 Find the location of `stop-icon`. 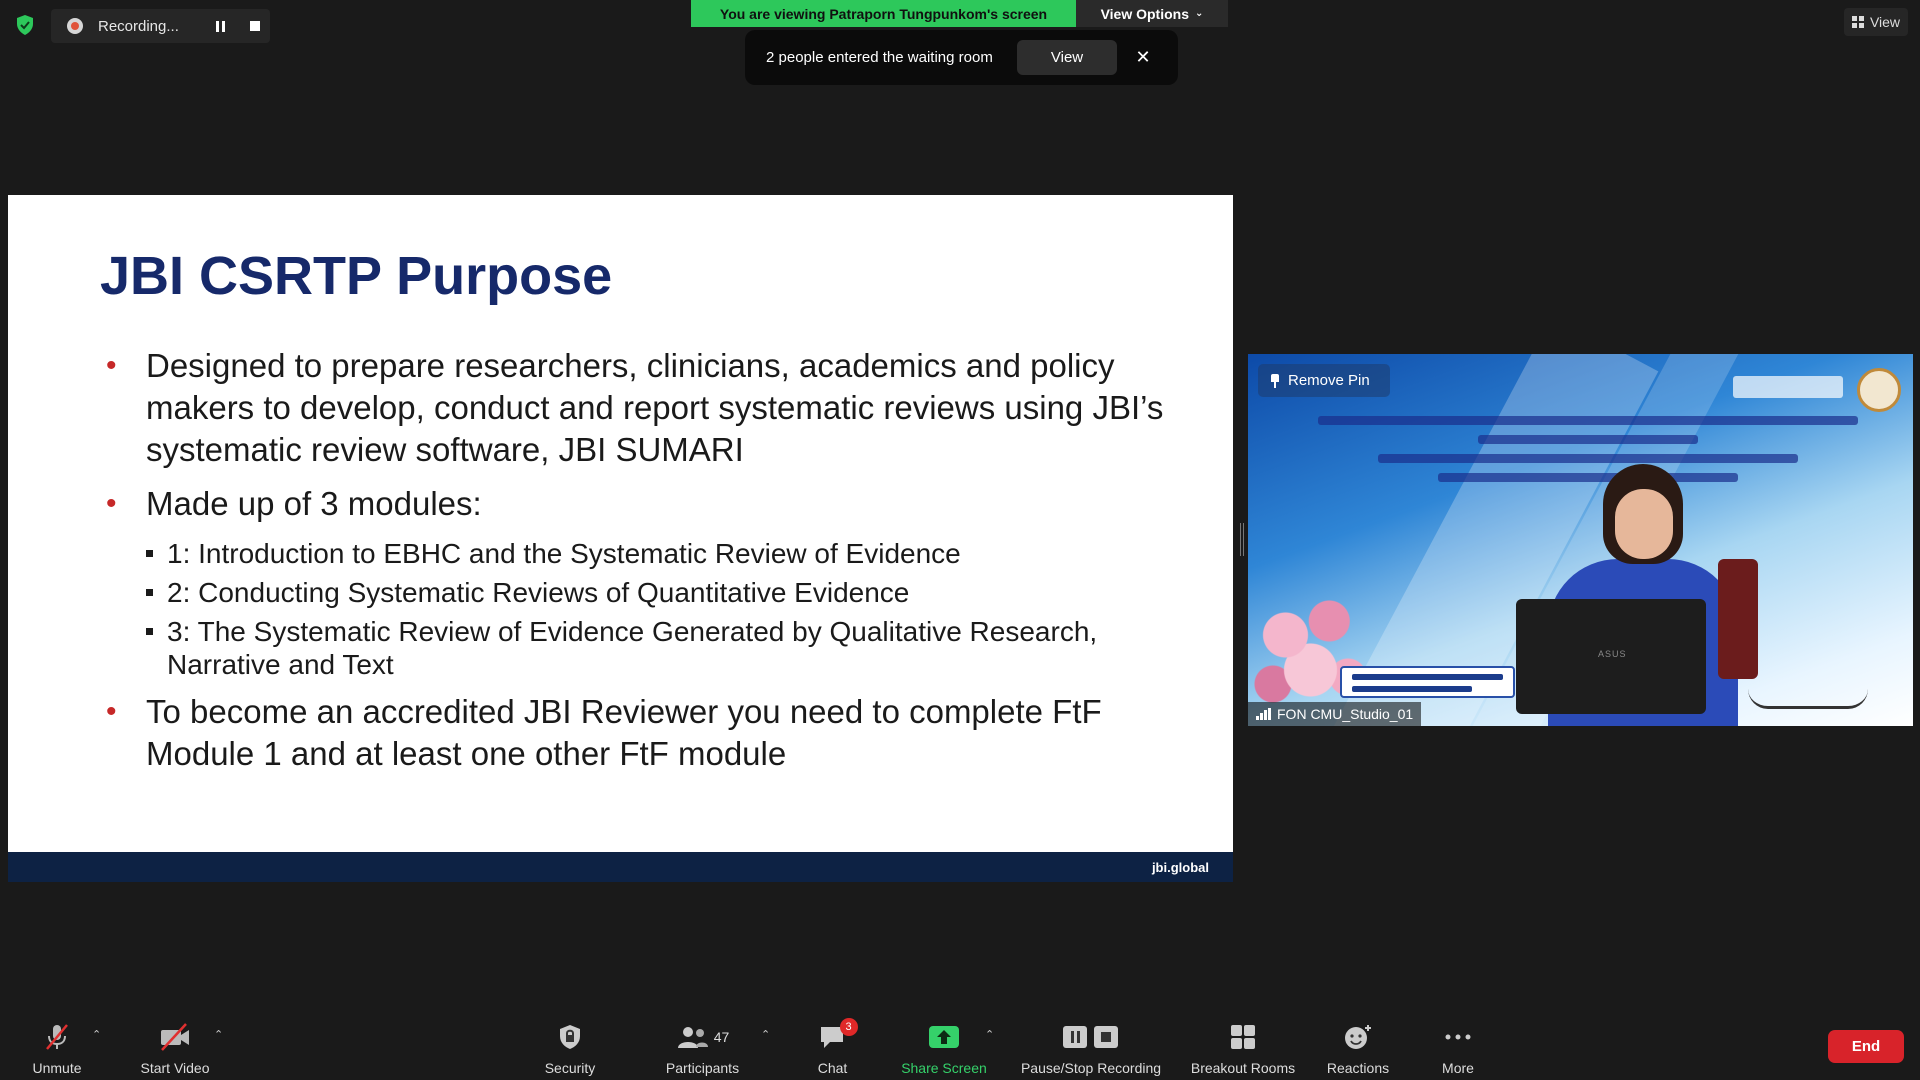

stop-icon is located at coordinates (255, 26).